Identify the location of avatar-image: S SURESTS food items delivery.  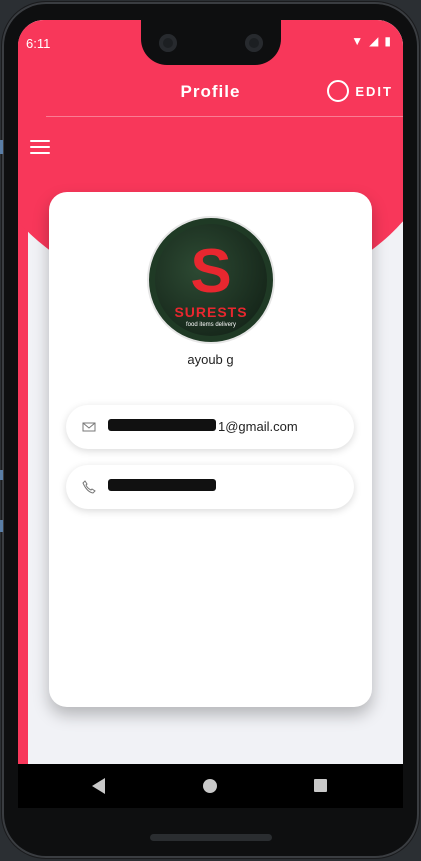
(211, 280).